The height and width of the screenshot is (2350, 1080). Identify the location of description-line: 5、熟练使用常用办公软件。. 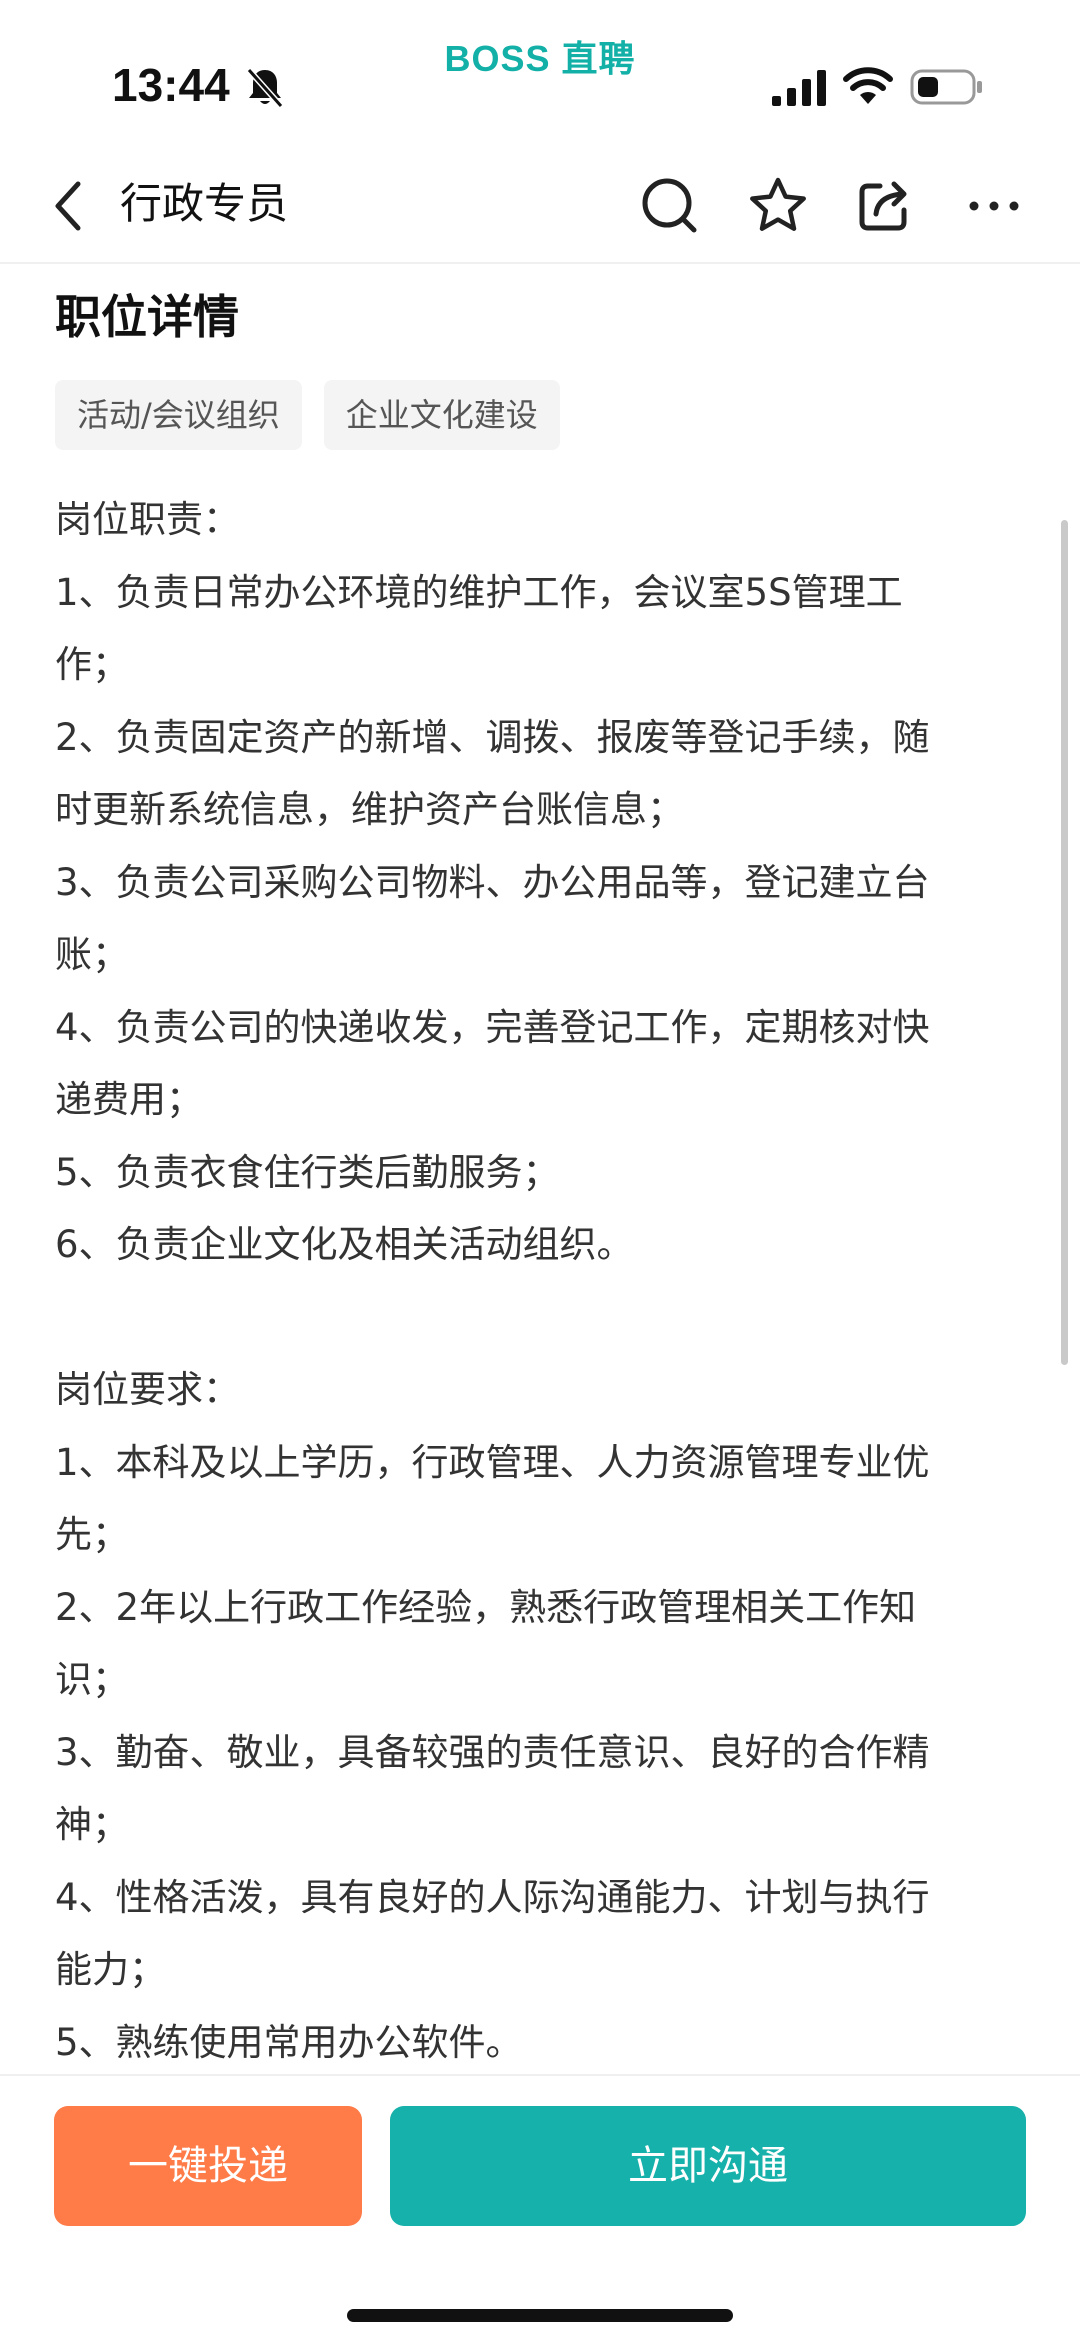
(289, 2042).